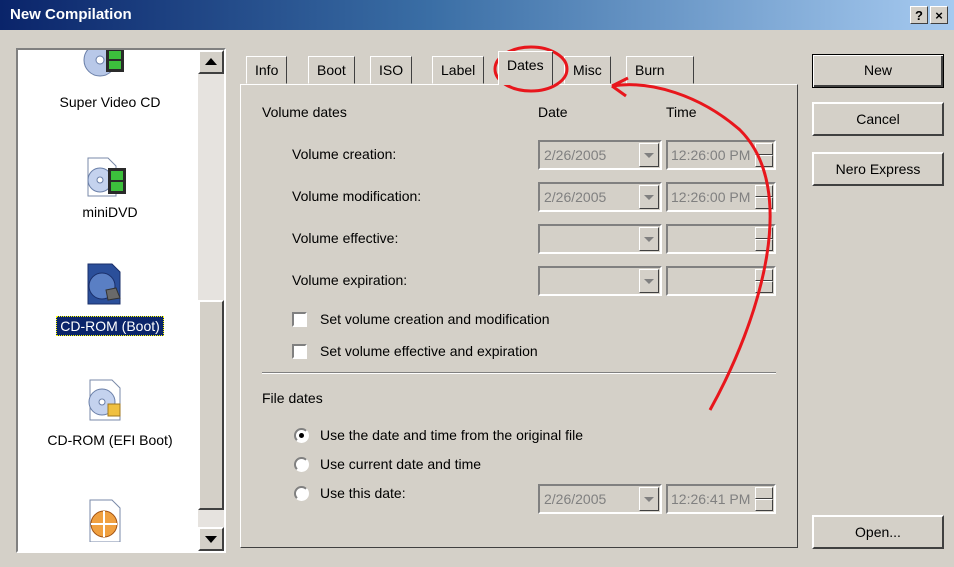 This screenshot has height=567, width=954. What do you see at coordinates (344, 154) in the screenshot?
I see `volume-creation-label: Volume creation:` at bounding box center [344, 154].